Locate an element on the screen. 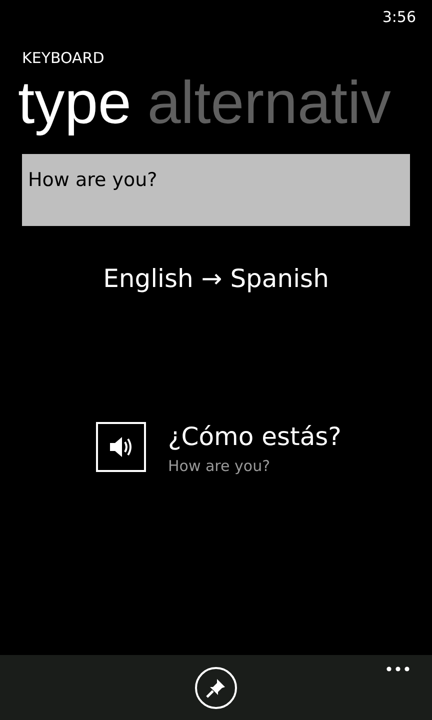 The height and width of the screenshot is (720, 432). speaker-button is located at coordinates (121, 447).